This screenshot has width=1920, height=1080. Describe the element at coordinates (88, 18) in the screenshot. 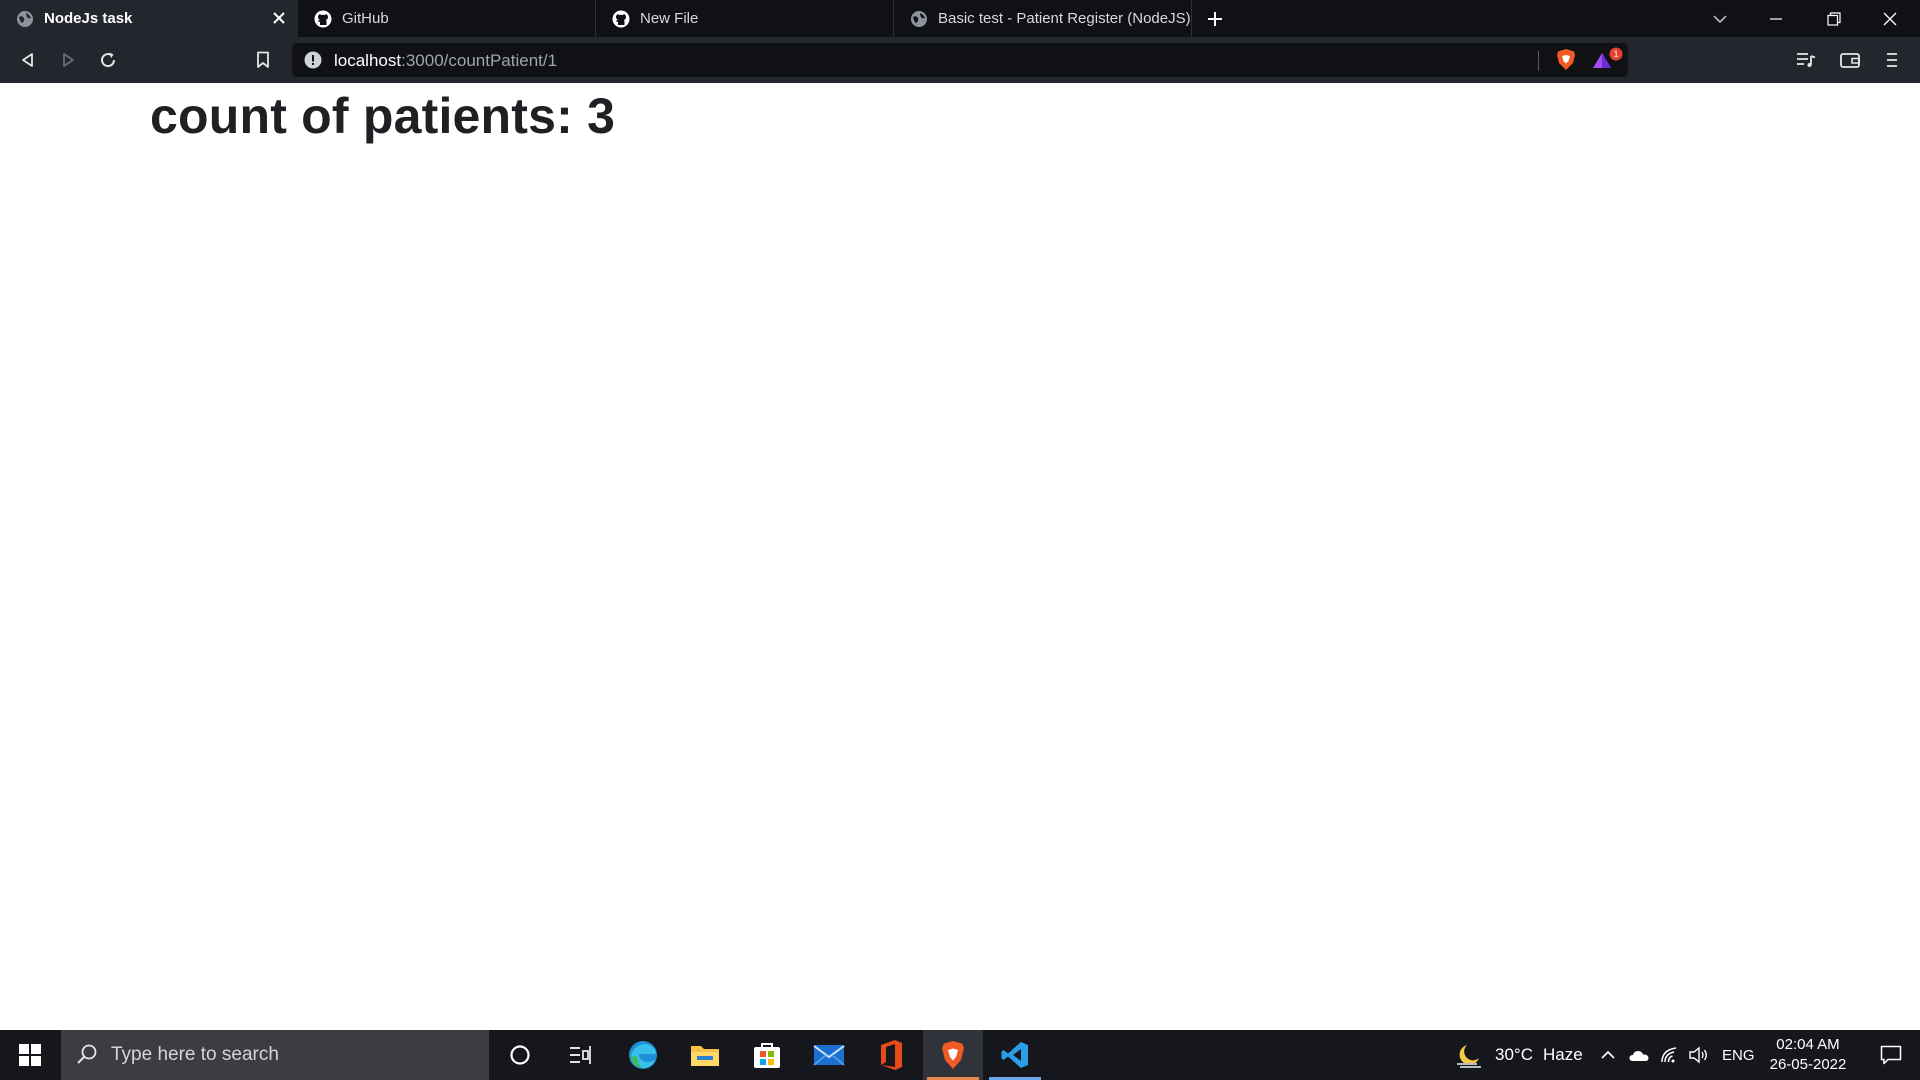

I see `tab-title: NodeJs task` at that location.